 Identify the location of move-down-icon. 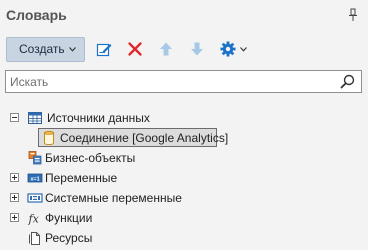
(197, 49).